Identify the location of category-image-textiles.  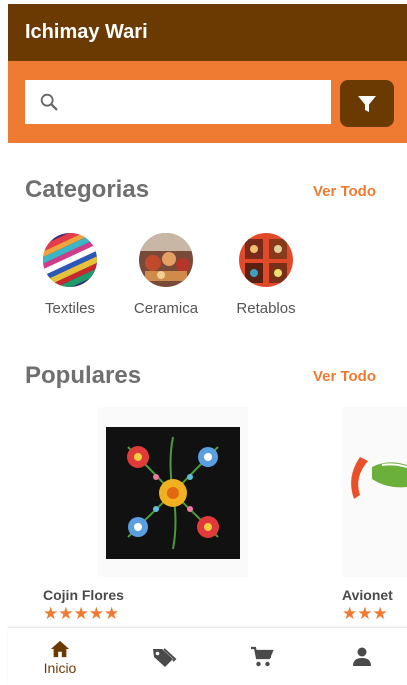
(70, 260).